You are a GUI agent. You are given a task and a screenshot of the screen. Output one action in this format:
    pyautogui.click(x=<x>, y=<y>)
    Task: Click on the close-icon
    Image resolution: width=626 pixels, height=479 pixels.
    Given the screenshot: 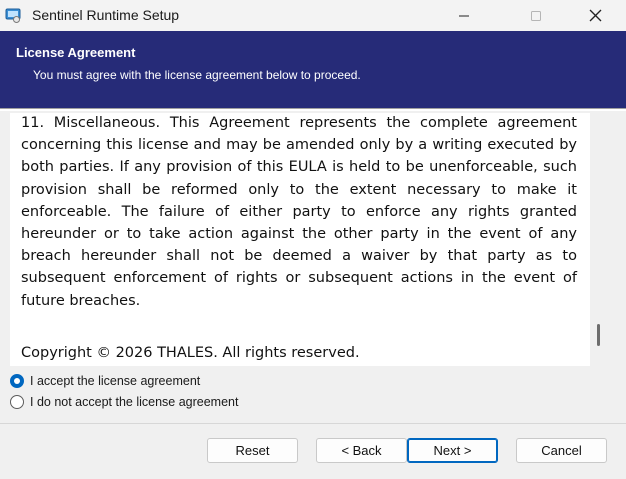 What is the action you would take?
    pyautogui.click(x=595, y=15)
    